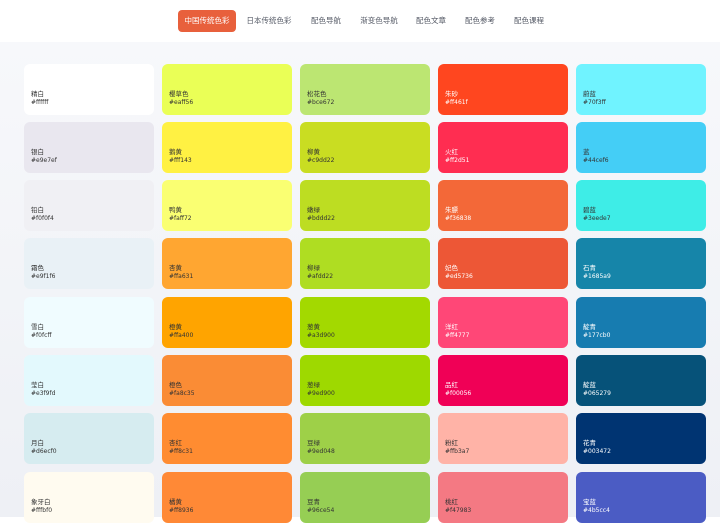 The height and width of the screenshot is (523, 720). What do you see at coordinates (227, 263) in the screenshot?
I see `color-swatch: 杏黄 #ffa631` at bounding box center [227, 263].